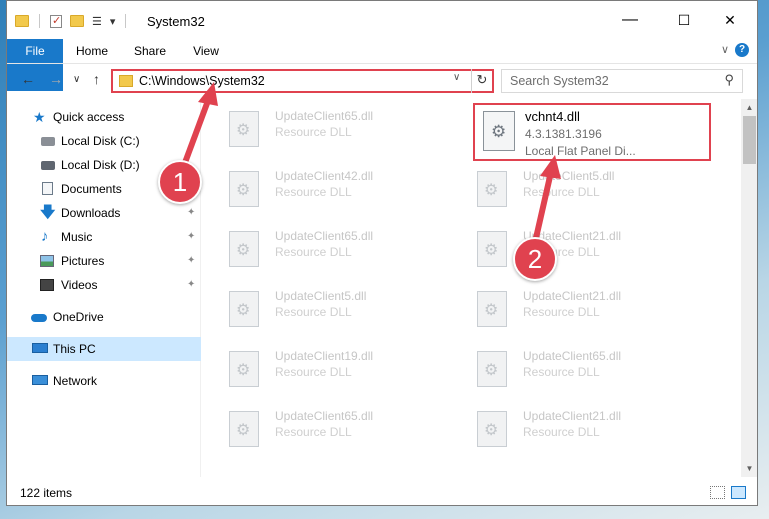  Describe the element at coordinates (749, 288) in the screenshot. I see `vertical-scrollbar: ▲ ▼` at that location.